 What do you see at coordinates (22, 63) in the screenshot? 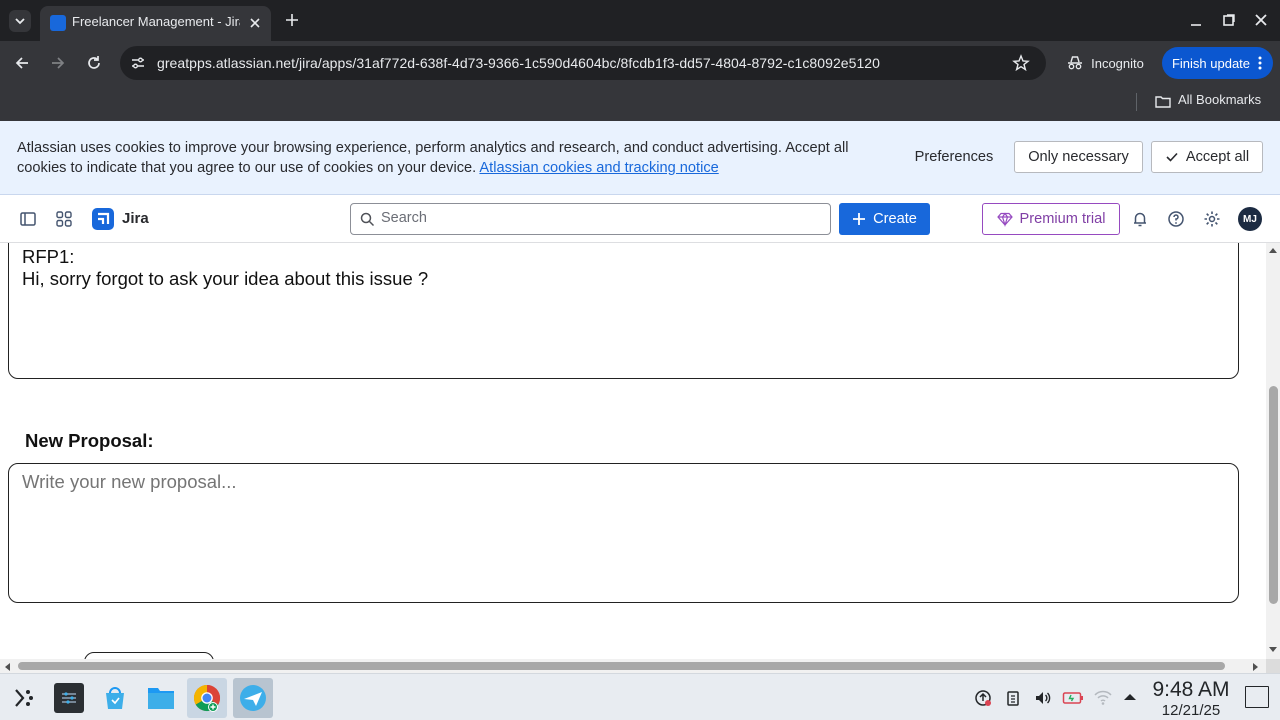
I see `back-arrow-icon` at bounding box center [22, 63].